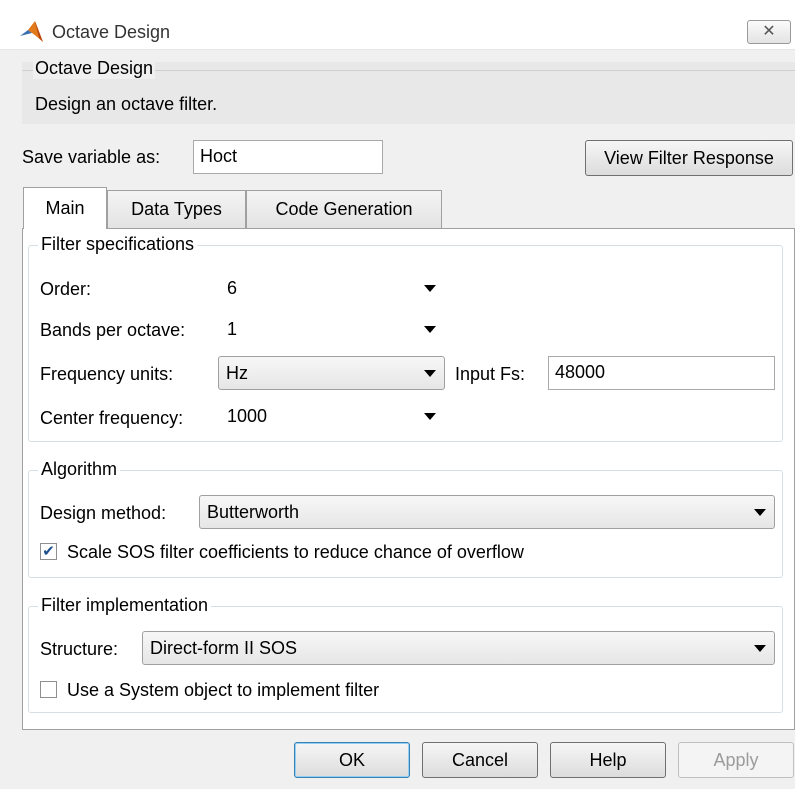 This screenshot has width=795, height=789. What do you see at coordinates (237, 373) in the screenshot?
I see `frequency-units-value: Hz` at bounding box center [237, 373].